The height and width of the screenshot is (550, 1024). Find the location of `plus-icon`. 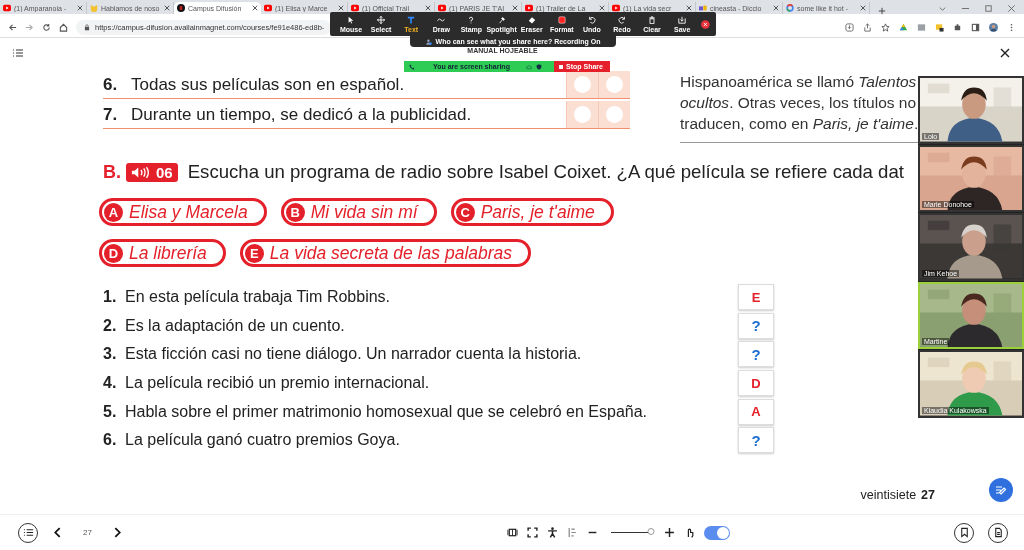

plus-icon is located at coordinates (882, 11).